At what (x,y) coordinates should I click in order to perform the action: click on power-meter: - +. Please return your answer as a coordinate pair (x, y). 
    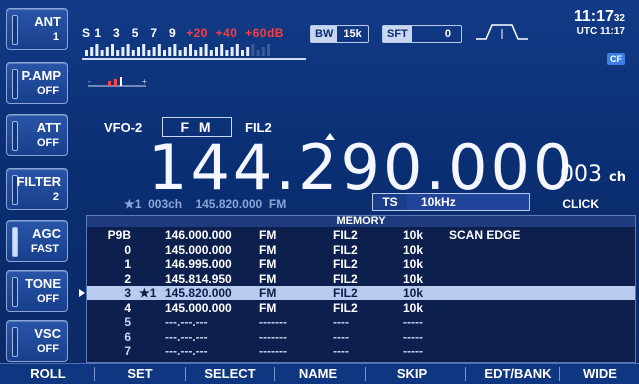
    Looking at the image, I should click on (117, 82).